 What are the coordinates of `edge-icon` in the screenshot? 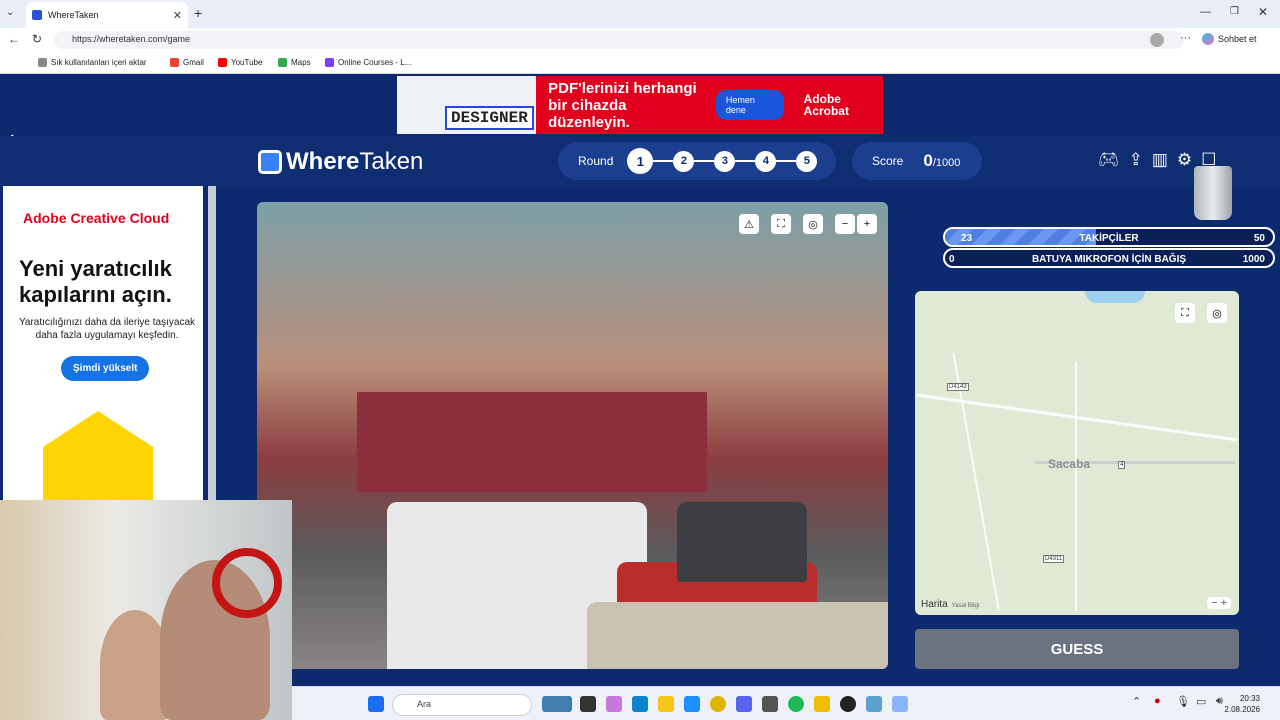 It's located at (640, 704).